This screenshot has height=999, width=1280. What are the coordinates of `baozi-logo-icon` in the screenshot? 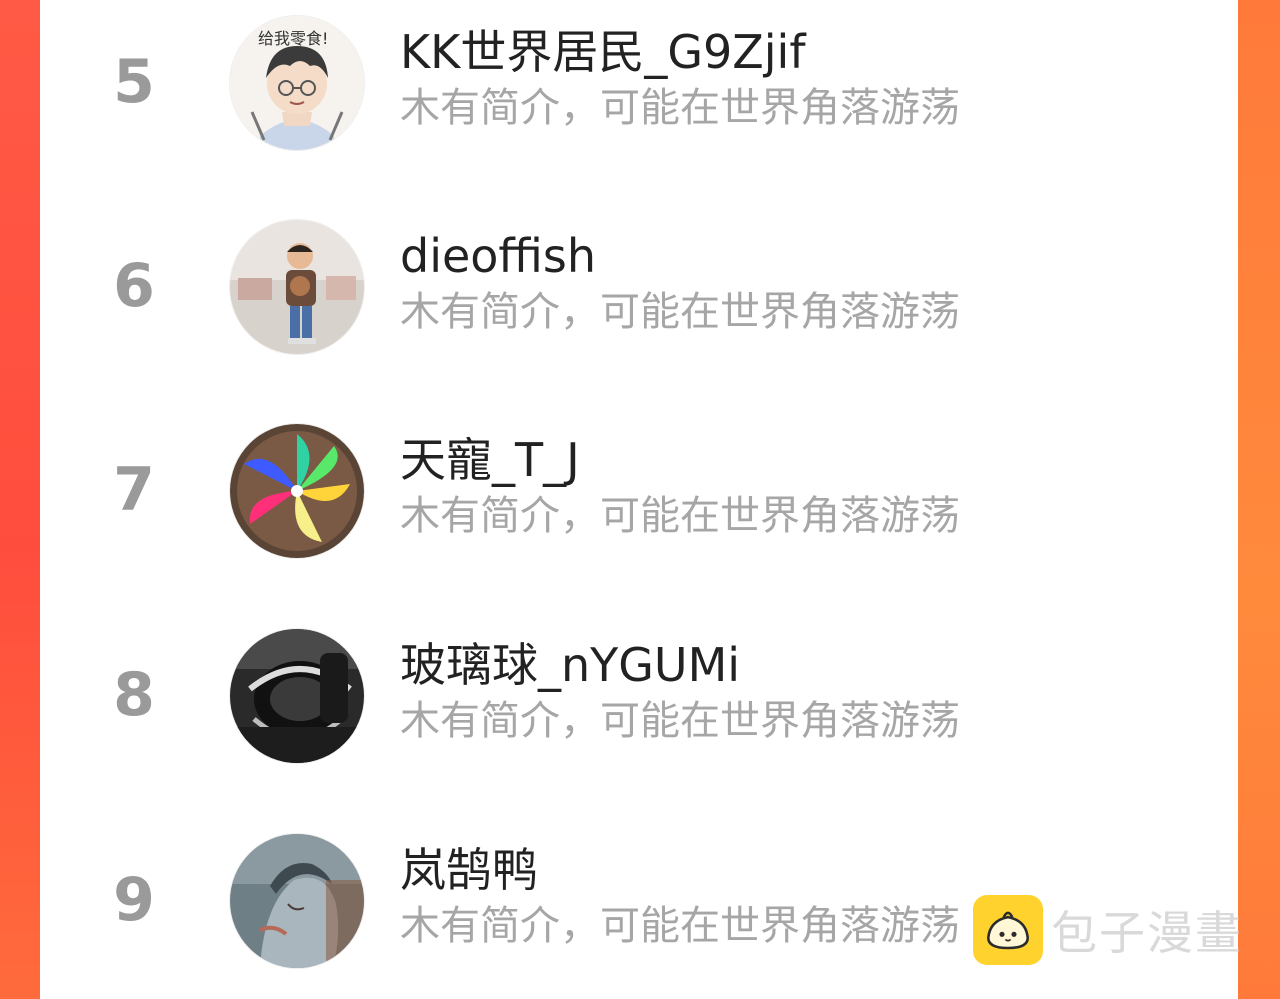 It's located at (1008, 930).